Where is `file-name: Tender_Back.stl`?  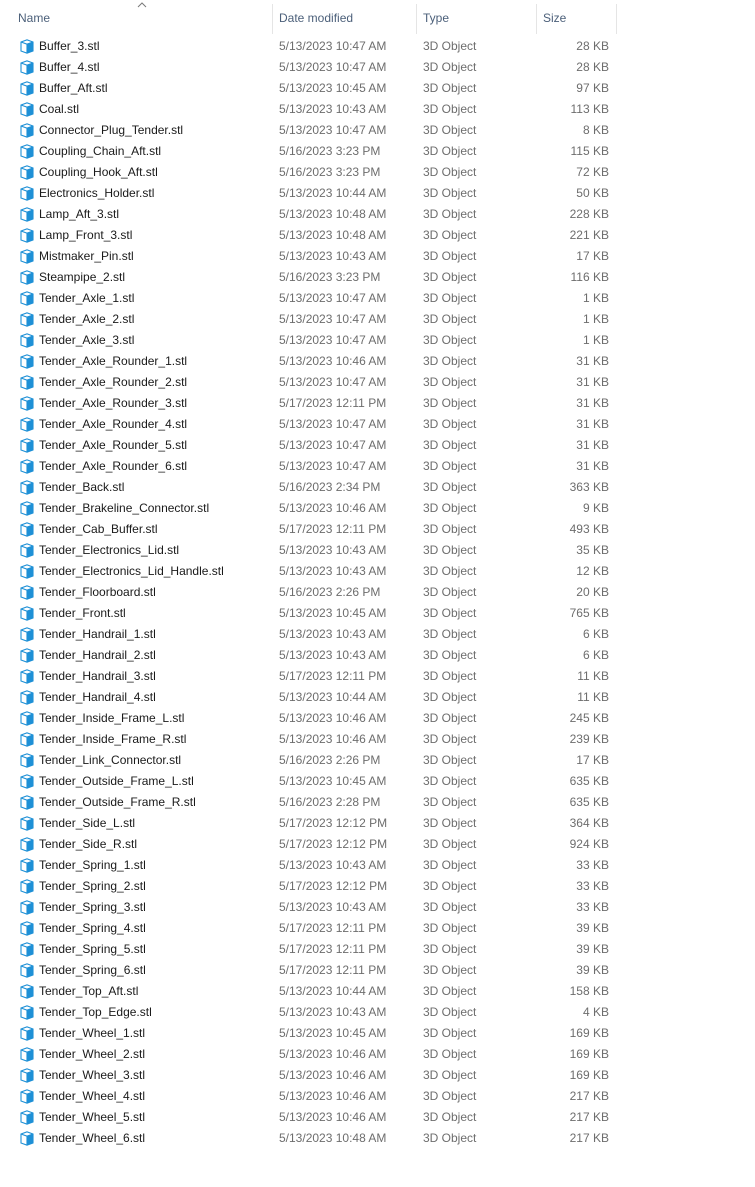 file-name: Tender_Back.stl is located at coordinates (82, 487).